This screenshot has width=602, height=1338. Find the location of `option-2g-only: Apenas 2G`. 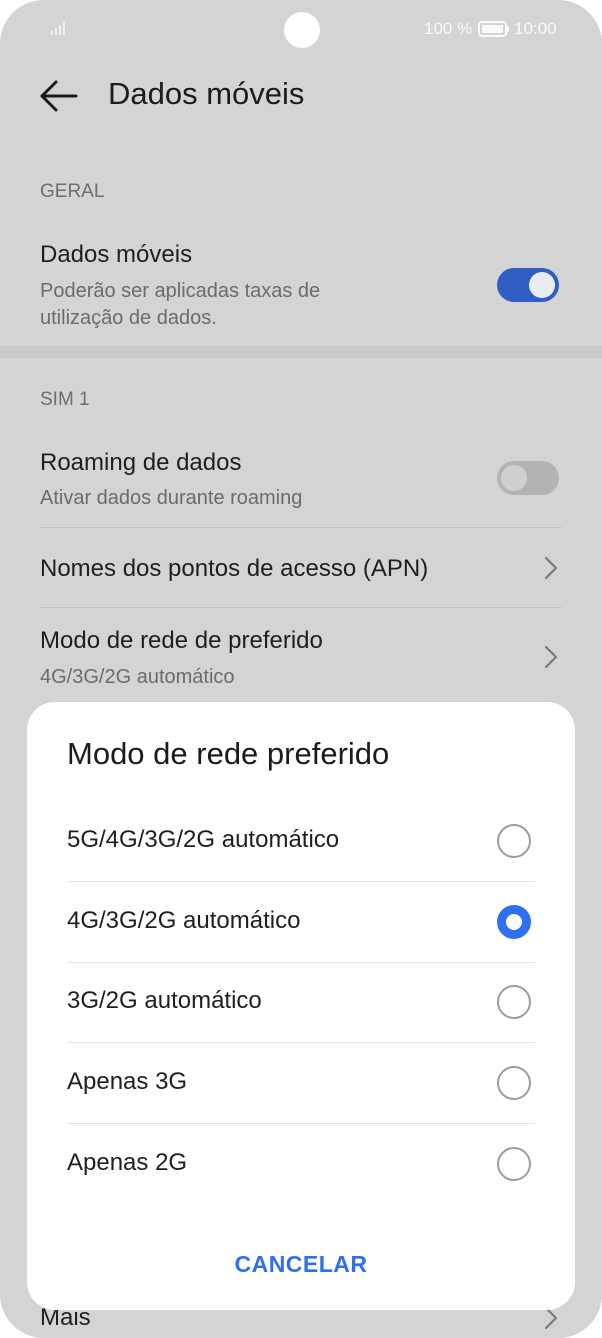

option-2g-only: Apenas 2G is located at coordinates (301, 1165).